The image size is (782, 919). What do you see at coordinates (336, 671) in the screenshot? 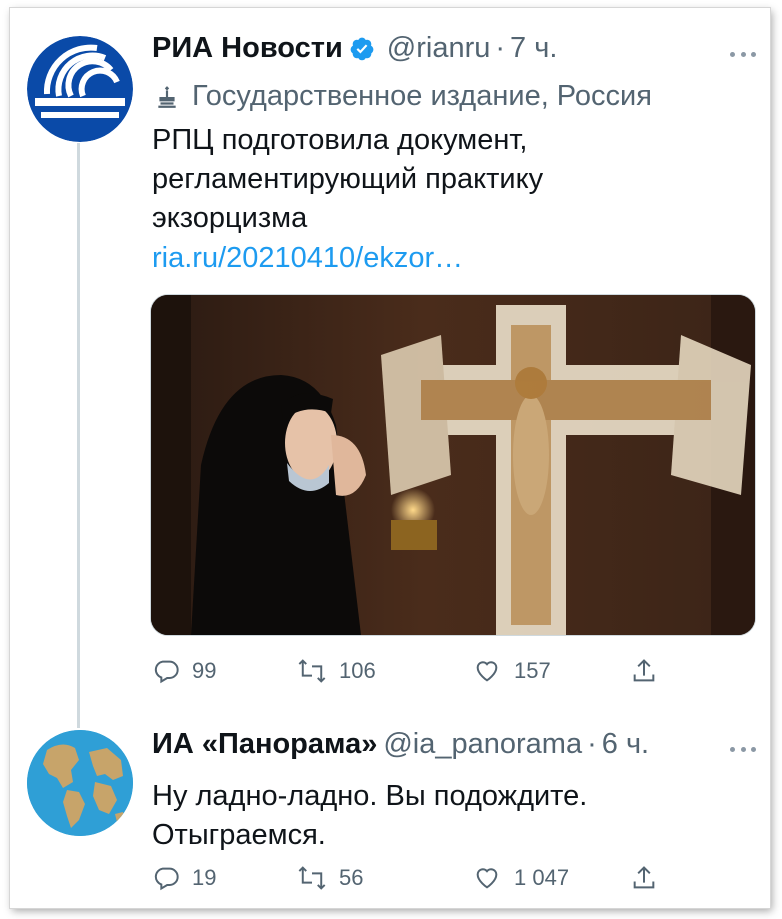
I see `retweet-button: 106` at bounding box center [336, 671].